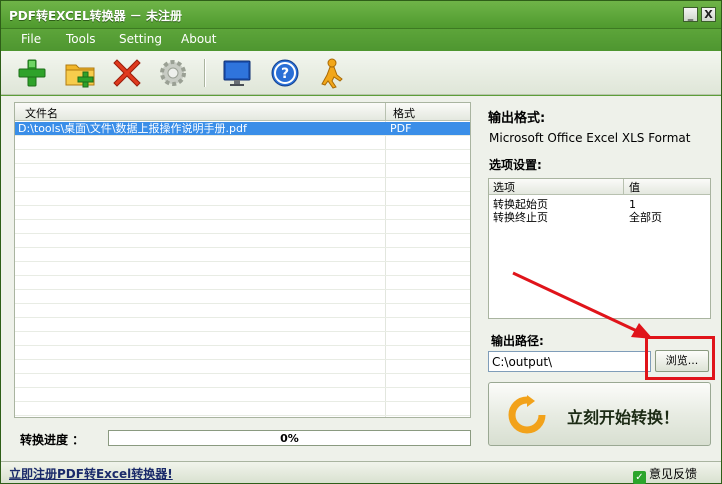 This screenshot has width=722, height=484. What do you see at coordinates (401, 128) in the screenshot?
I see `file-format-cell: PDF` at bounding box center [401, 128].